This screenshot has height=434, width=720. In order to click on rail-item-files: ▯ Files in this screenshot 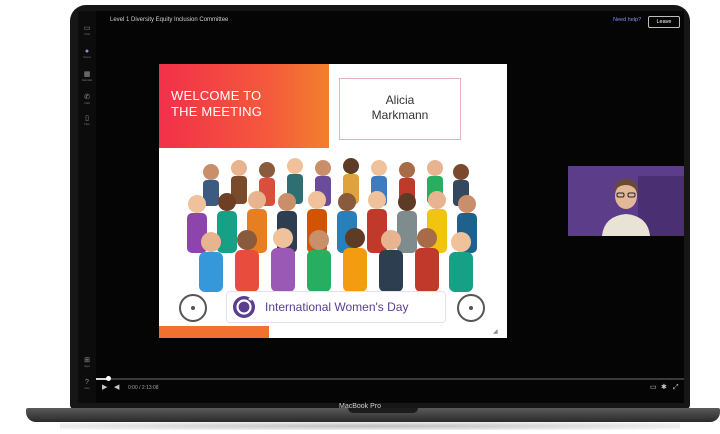, I will do `click(87, 120)`.